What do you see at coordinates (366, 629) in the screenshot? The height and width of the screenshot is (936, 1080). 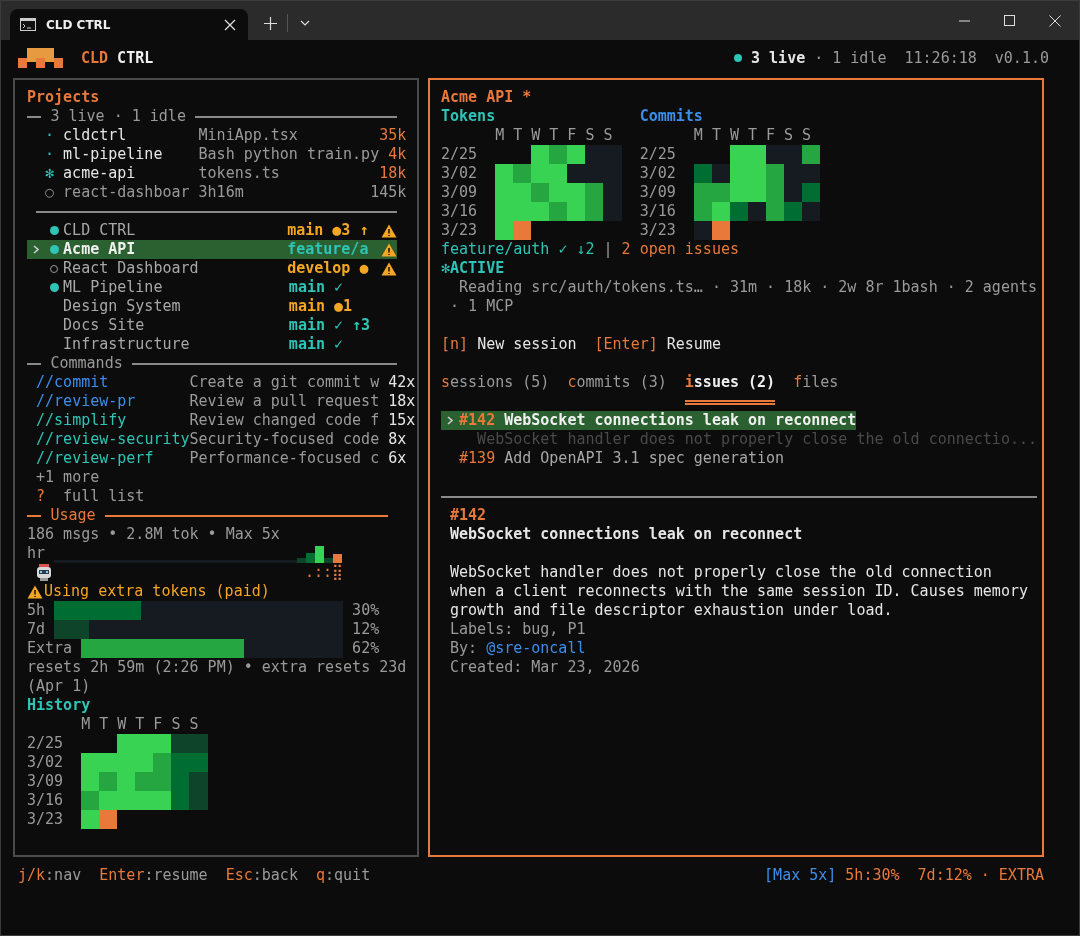 I see `usage-percent: 12%` at bounding box center [366, 629].